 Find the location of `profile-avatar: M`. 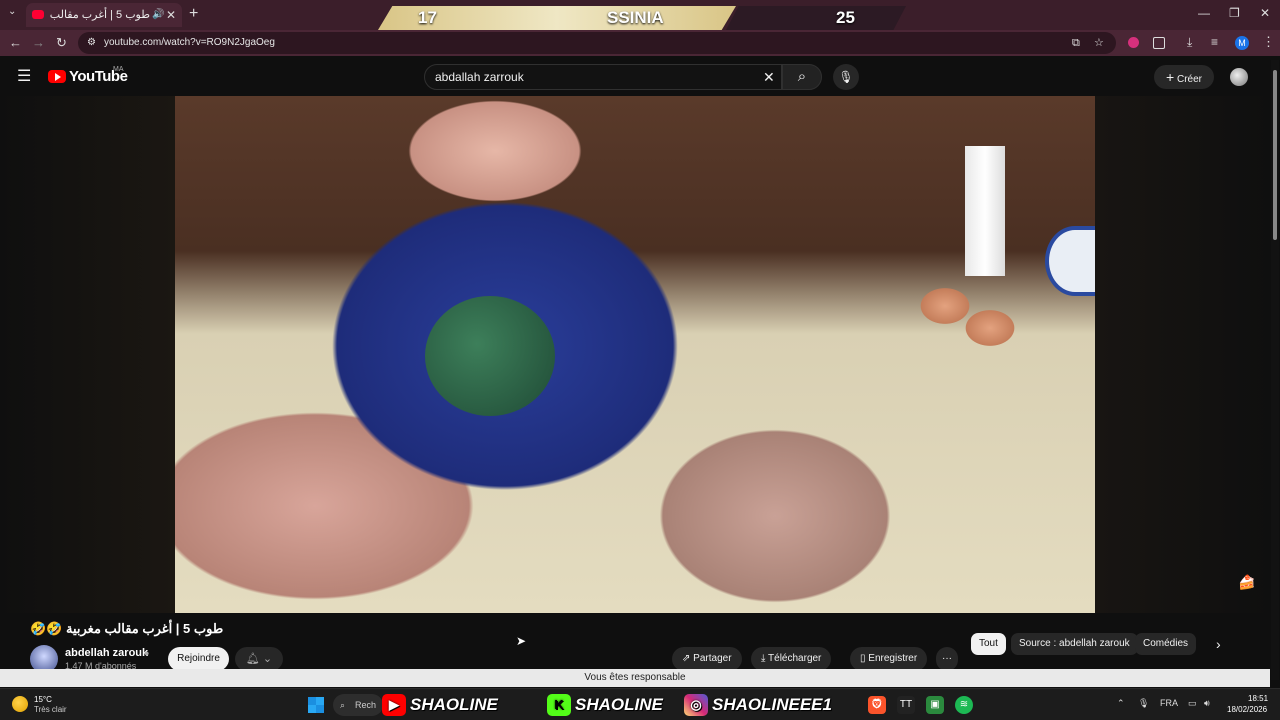

profile-avatar: M is located at coordinates (1242, 43).